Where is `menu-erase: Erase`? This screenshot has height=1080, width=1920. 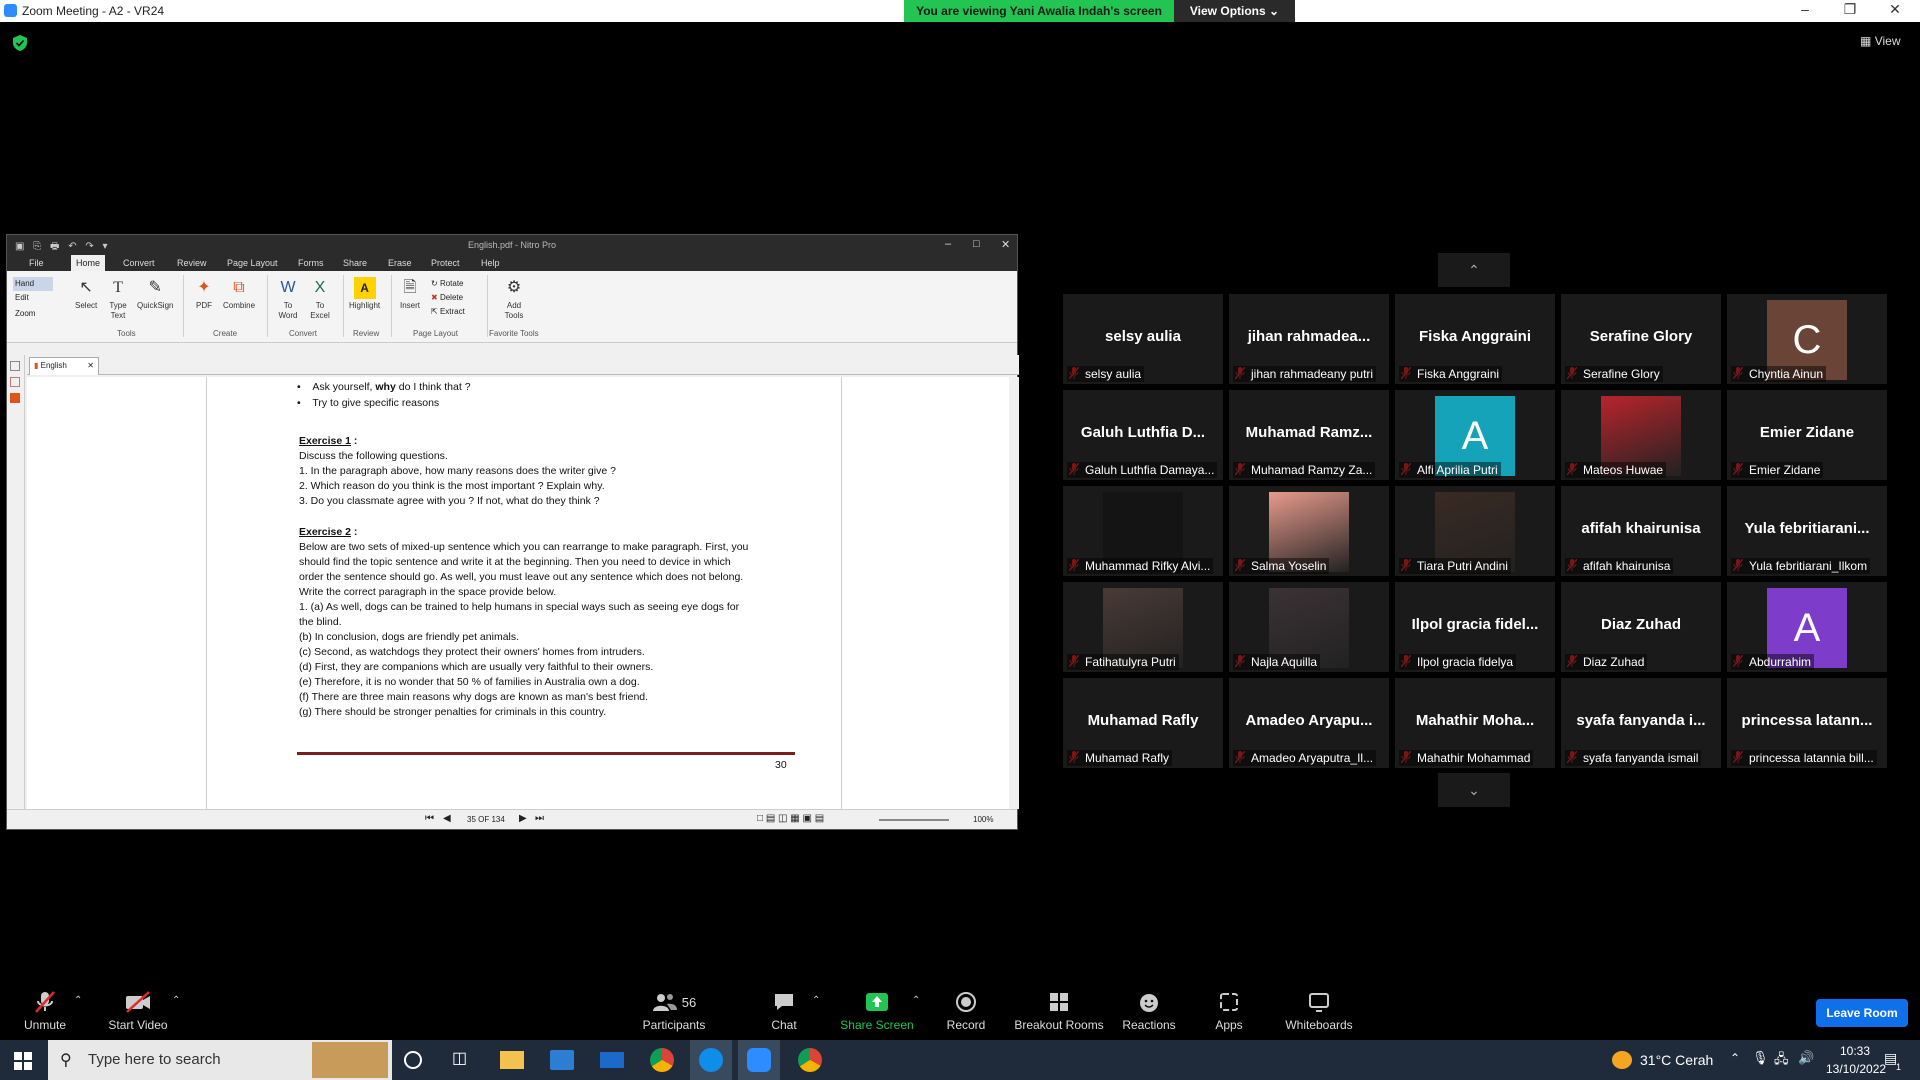 menu-erase: Erase is located at coordinates (400, 263).